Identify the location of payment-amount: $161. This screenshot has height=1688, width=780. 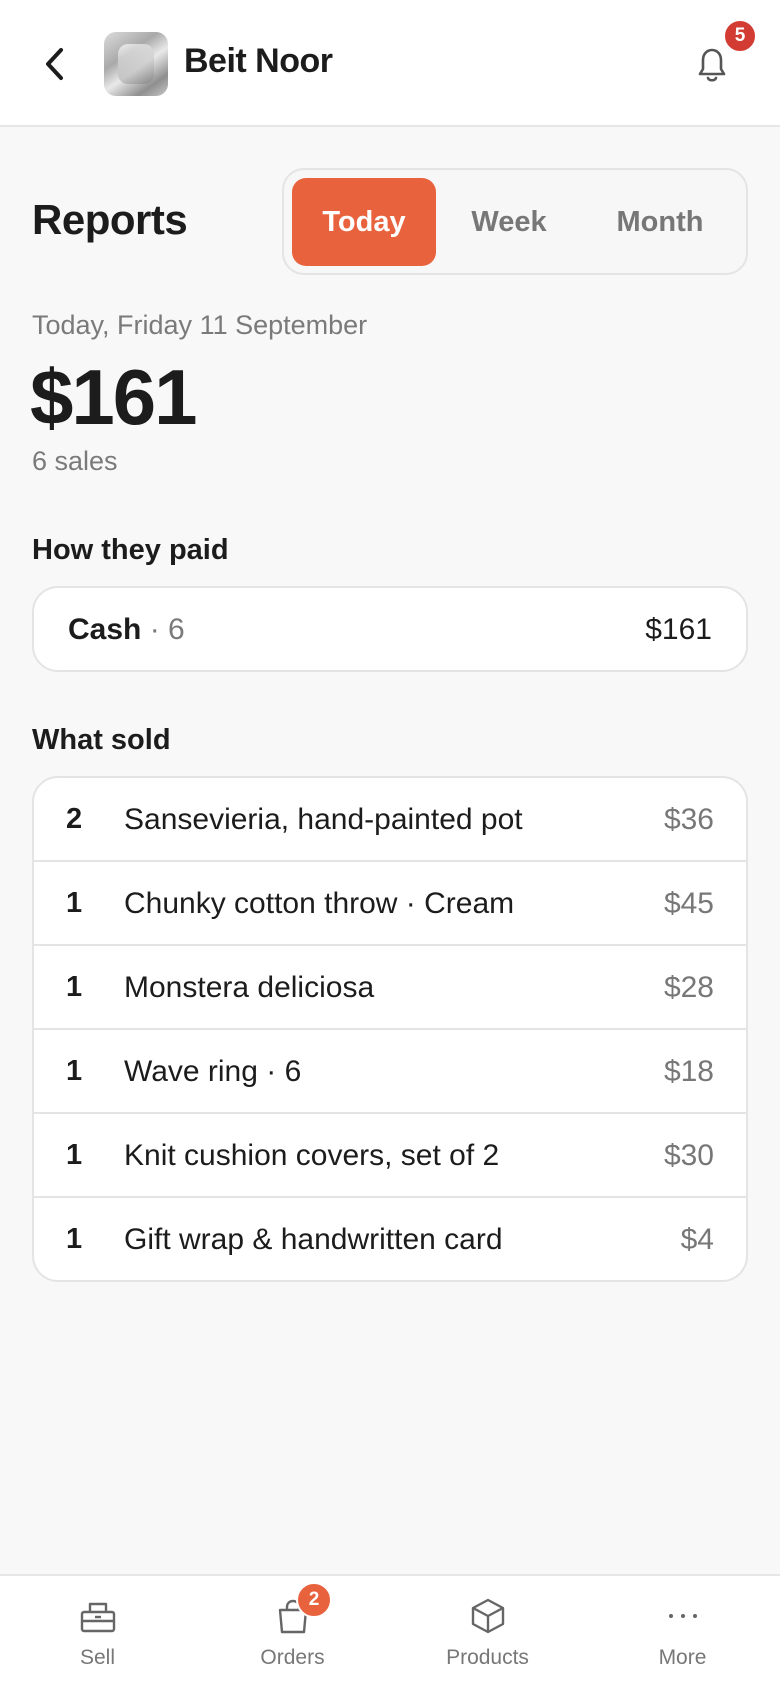
(678, 629).